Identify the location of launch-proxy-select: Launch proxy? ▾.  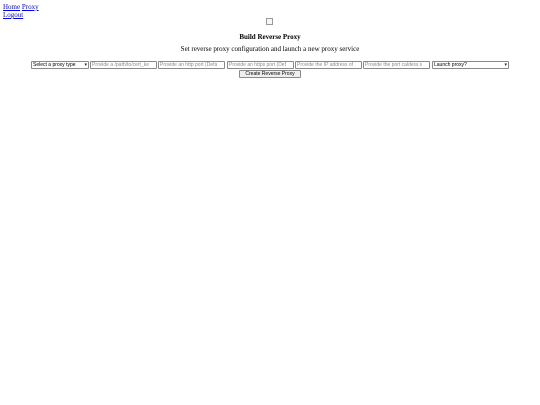
(470, 65).